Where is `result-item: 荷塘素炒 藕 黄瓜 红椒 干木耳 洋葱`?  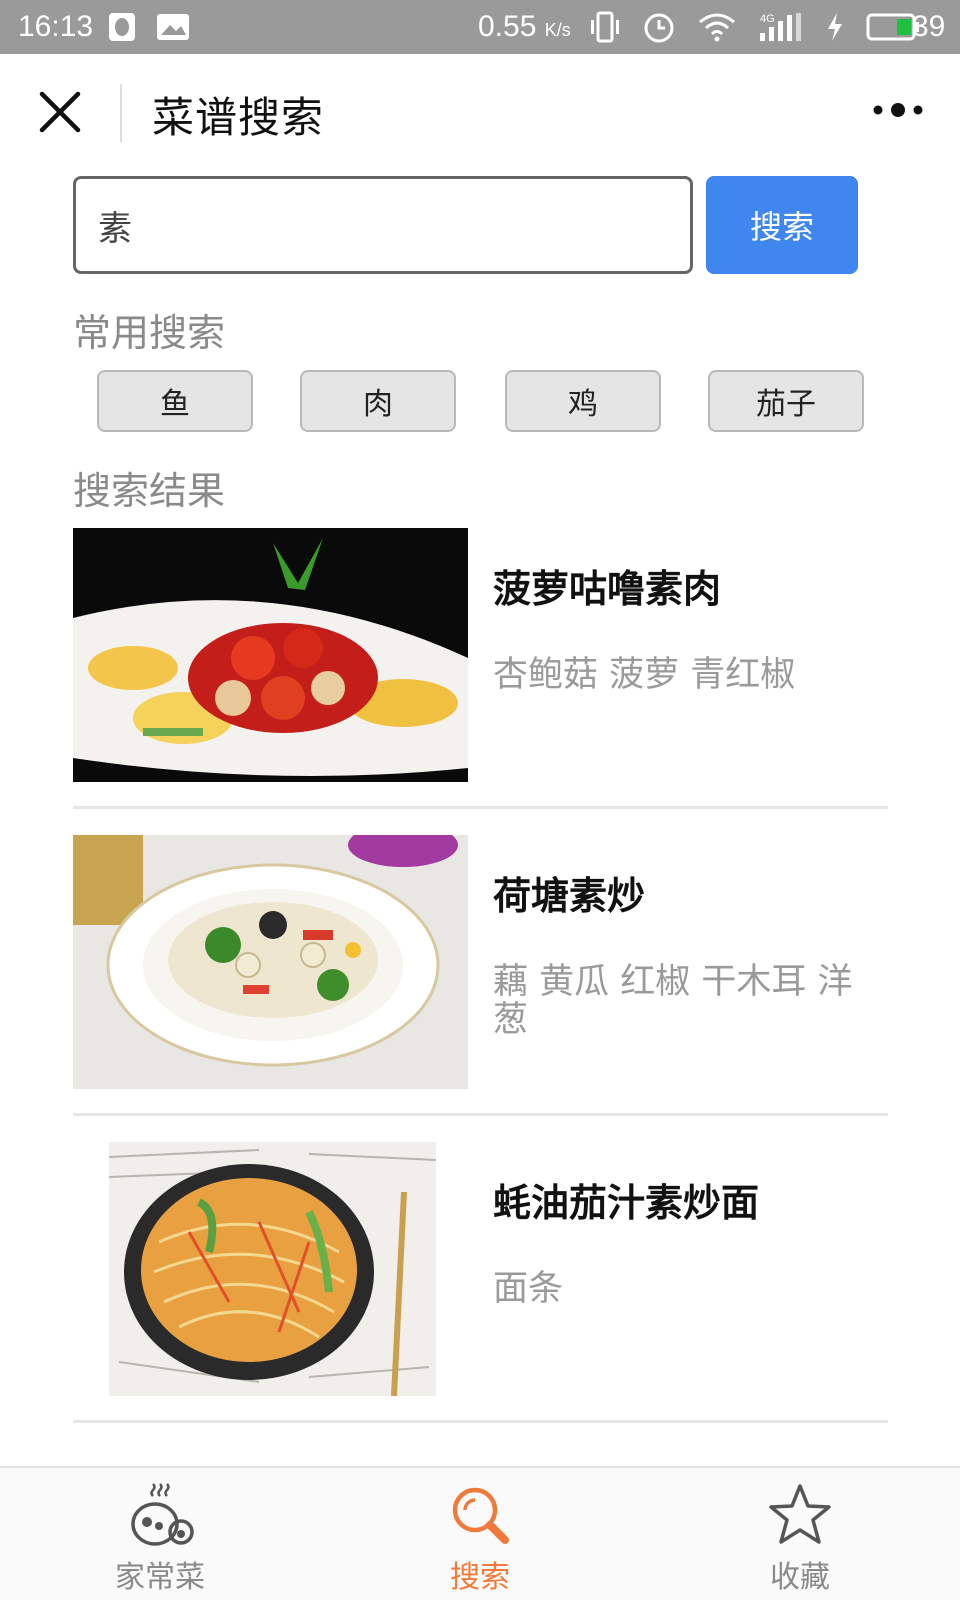 result-item: 荷塘素炒 藕 黄瓜 红椒 干木耳 洋葱 is located at coordinates (480, 975).